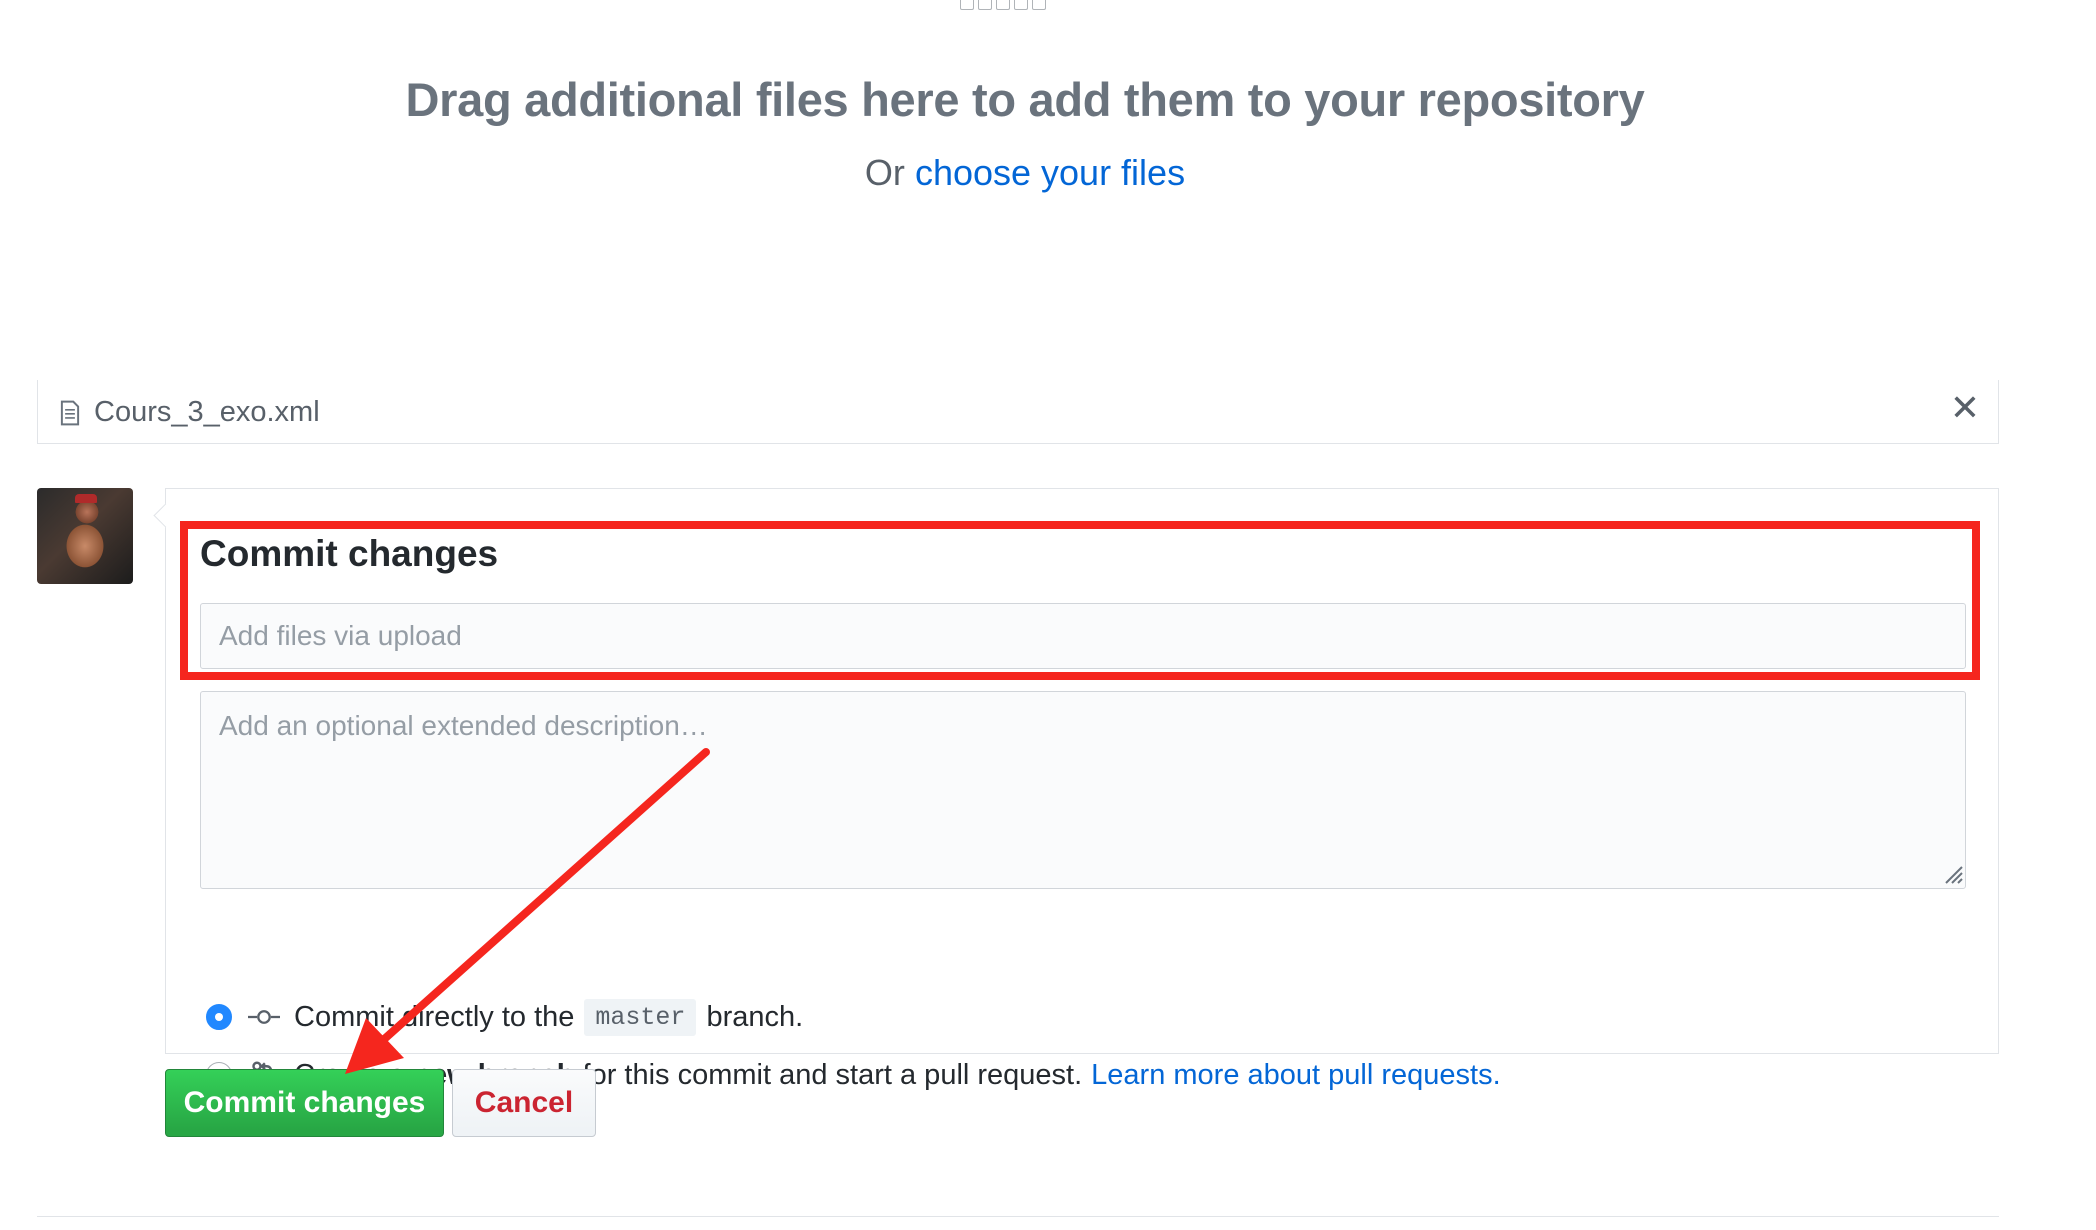  Describe the element at coordinates (1952, 873) in the screenshot. I see `resize-handle-icon` at that location.